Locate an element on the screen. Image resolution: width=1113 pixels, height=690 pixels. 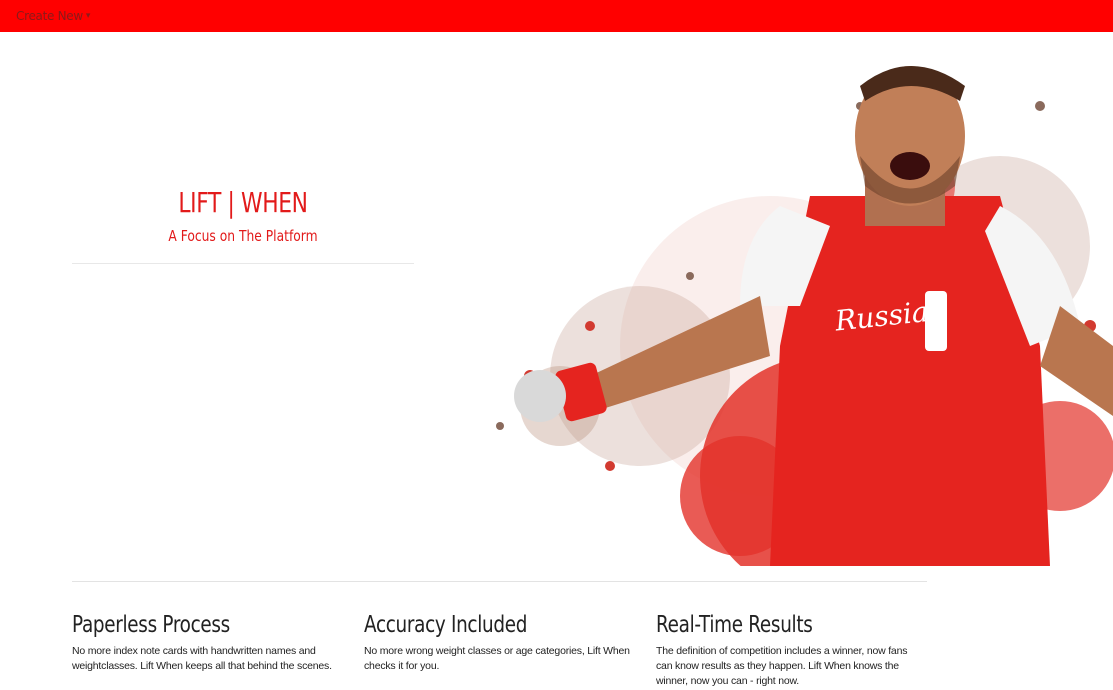
feature-title: Paperless Process is located at coordinates (151, 625).